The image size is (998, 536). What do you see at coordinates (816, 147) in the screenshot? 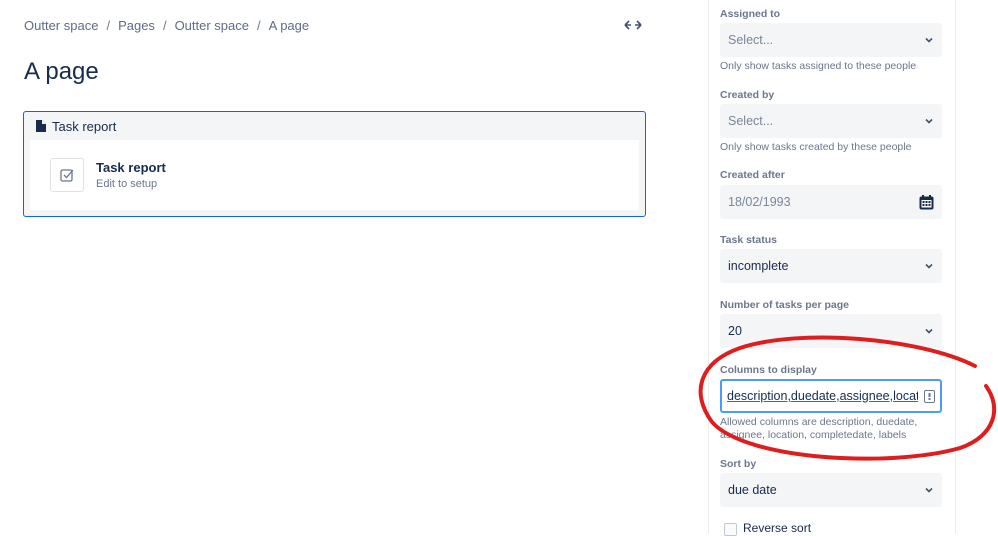
I see `created-by-hint: Only show tasks created by these people` at bounding box center [816, 147].